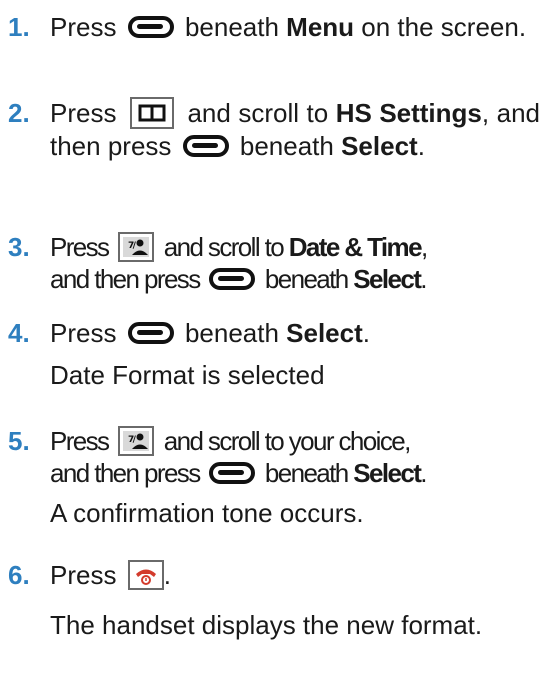  Describe the element at coordinates (266, 625) in the screenshot. I see `step-6-note: The handset displays the new format.` at that location.